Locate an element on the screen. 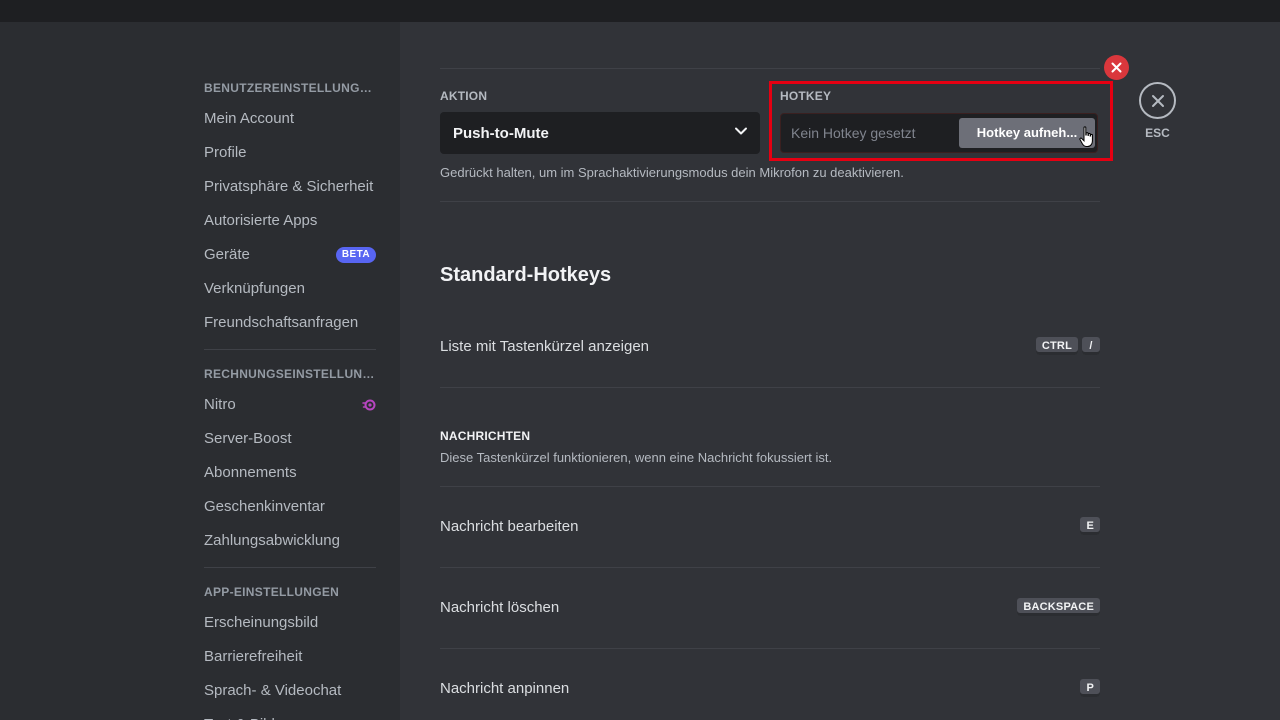 The image size is (1280, 720). sidebar-item-privacy-safety: Privatsphäre & Sicherheit is located at coordinates (290, 187).